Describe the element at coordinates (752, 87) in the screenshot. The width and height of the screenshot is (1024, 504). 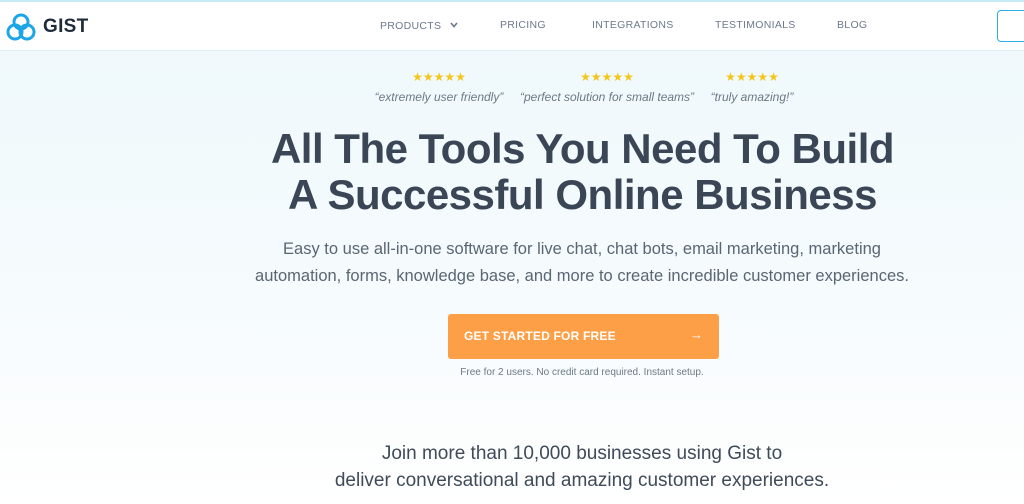
I see `review-item: ★★★★★ “truly amazing!”` at that location.